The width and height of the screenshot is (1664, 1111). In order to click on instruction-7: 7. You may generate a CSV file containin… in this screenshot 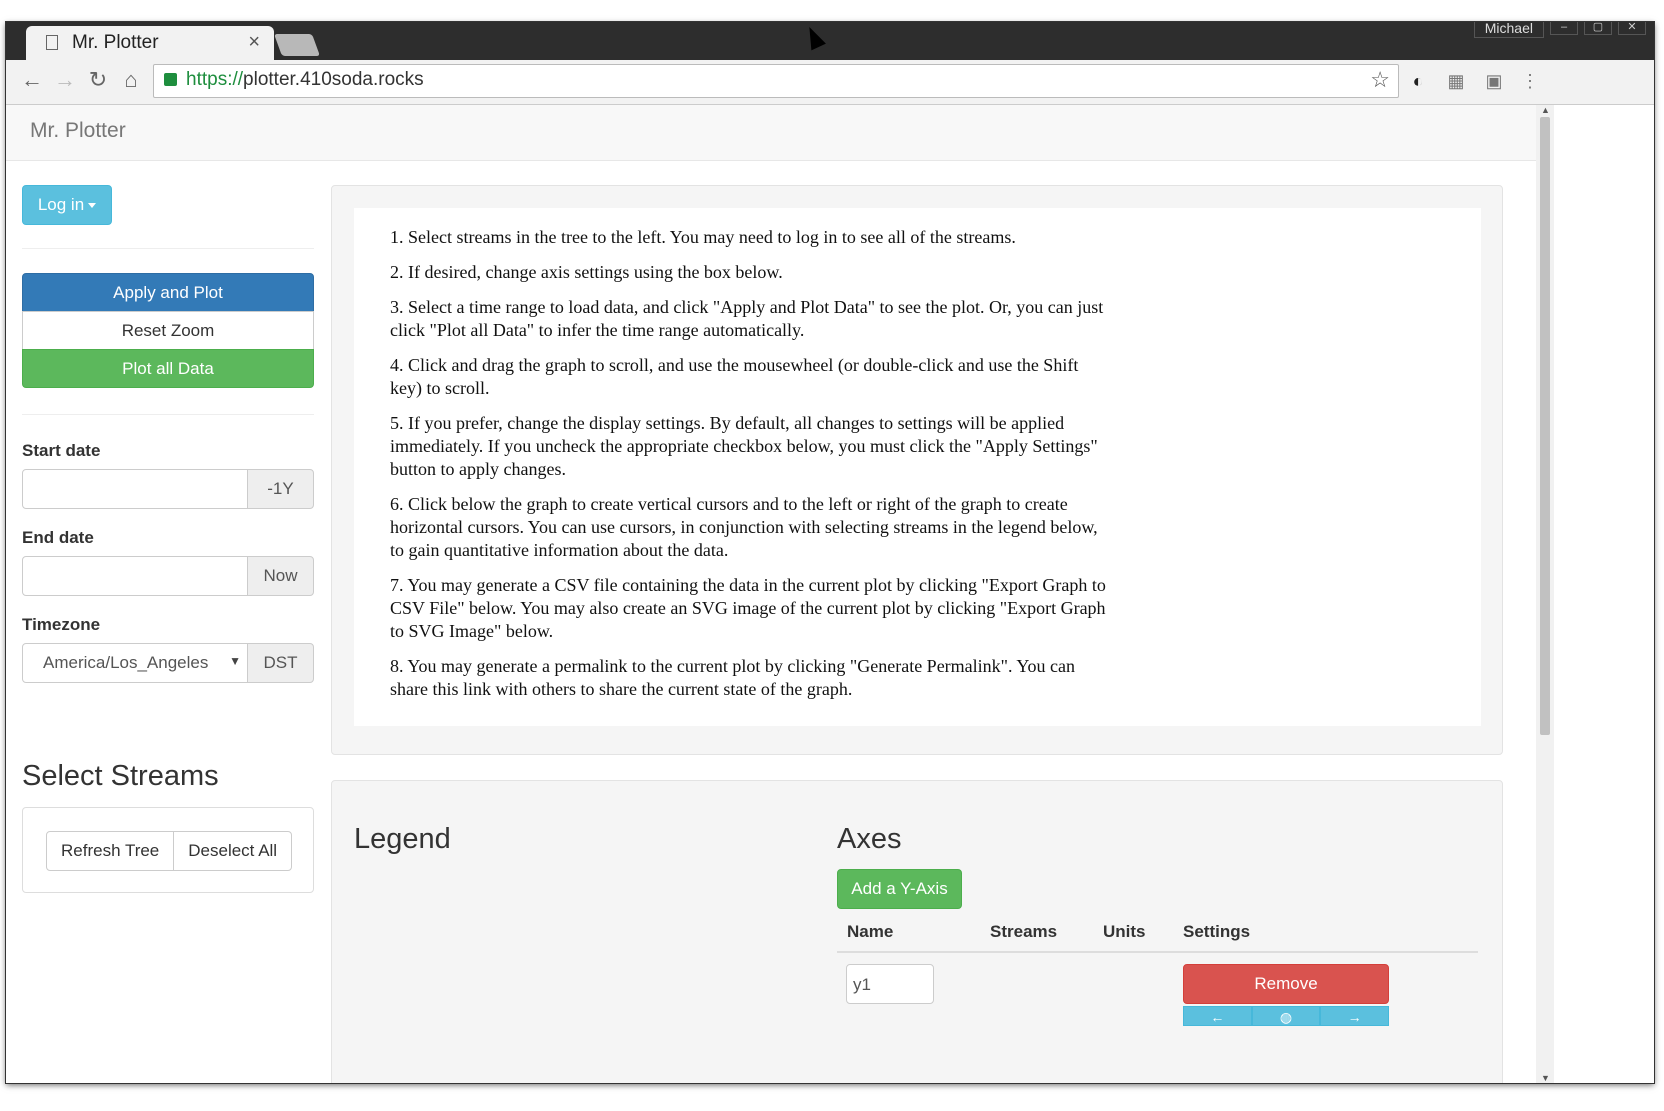, I will do `click(748, 608)`.